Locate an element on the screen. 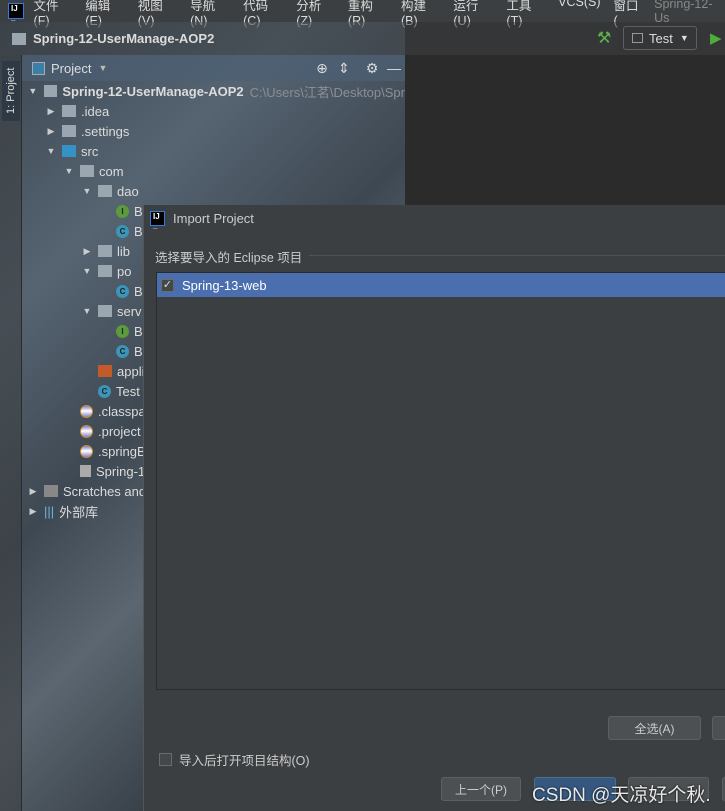  gear-icon: ⚙ is located at coordinates (372, 68).